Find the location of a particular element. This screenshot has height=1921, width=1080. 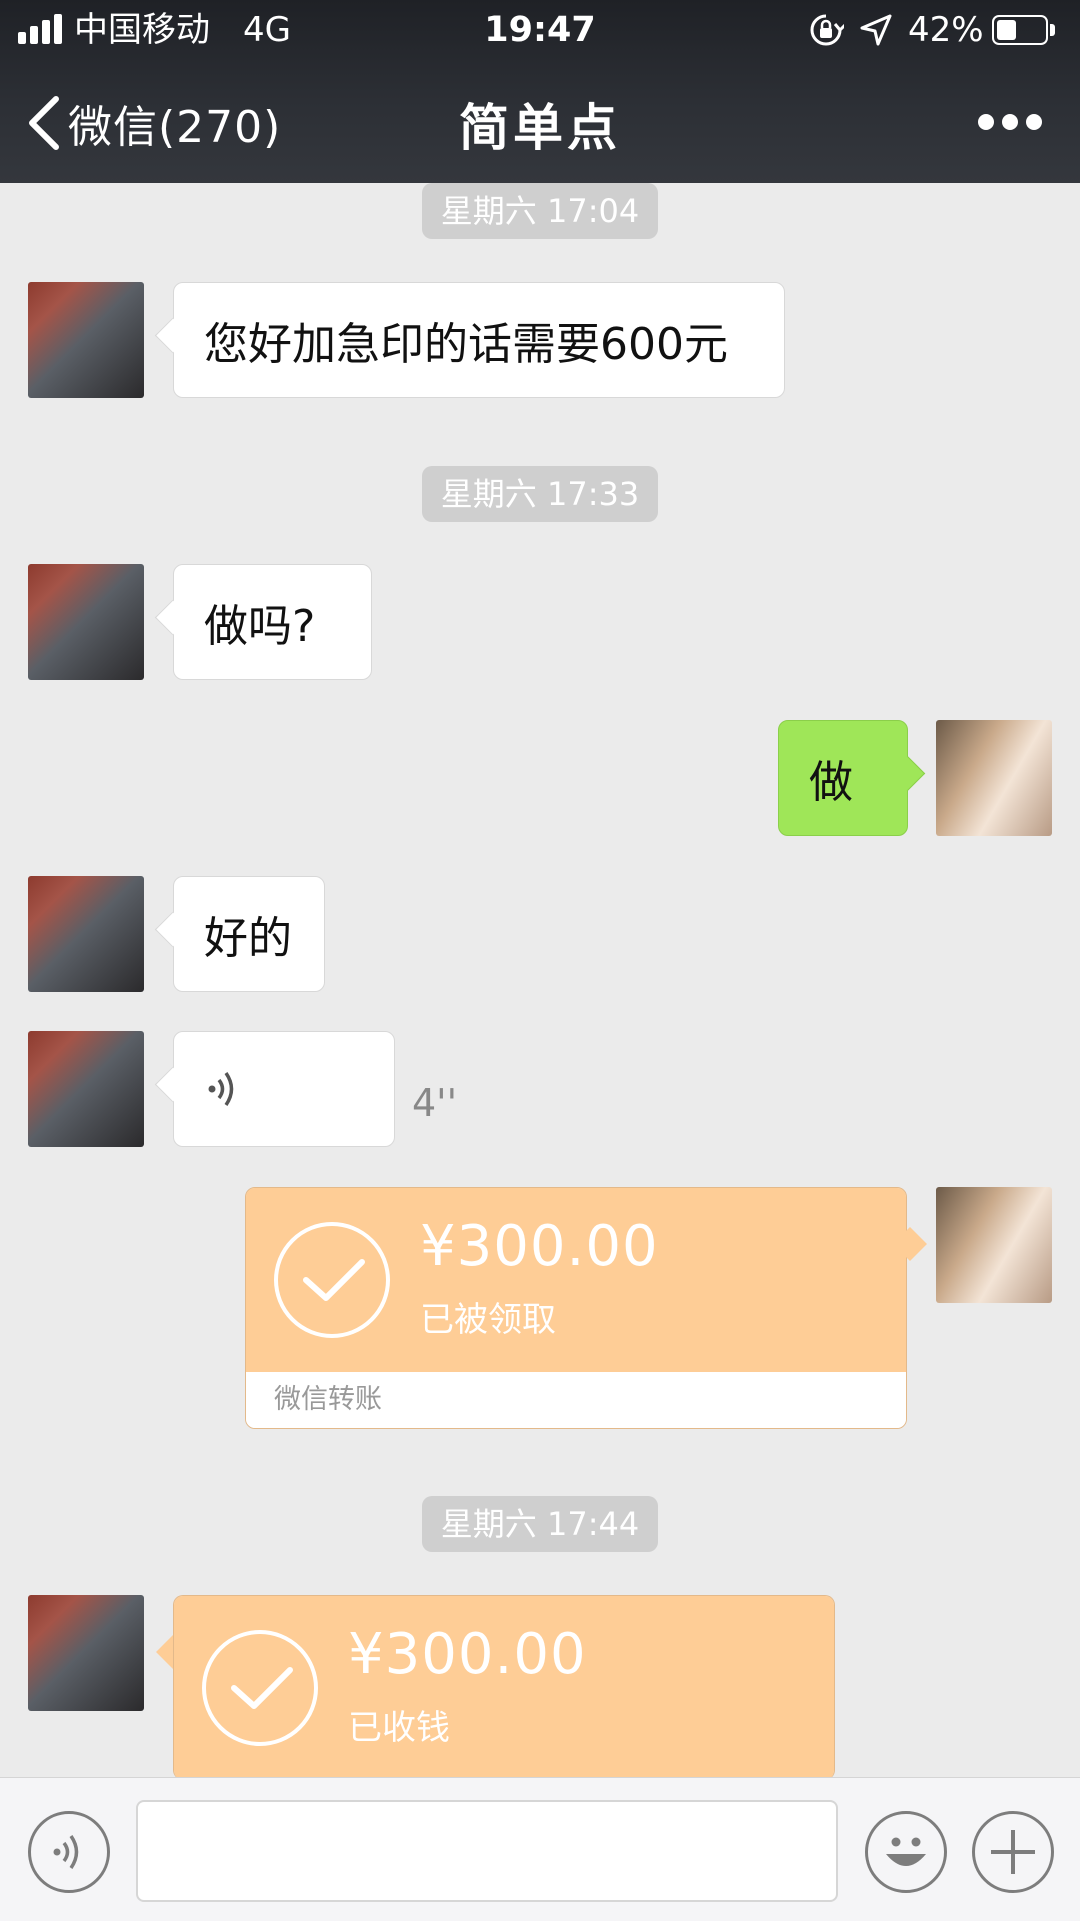

more-icon is located at coordinates (1010, 122).